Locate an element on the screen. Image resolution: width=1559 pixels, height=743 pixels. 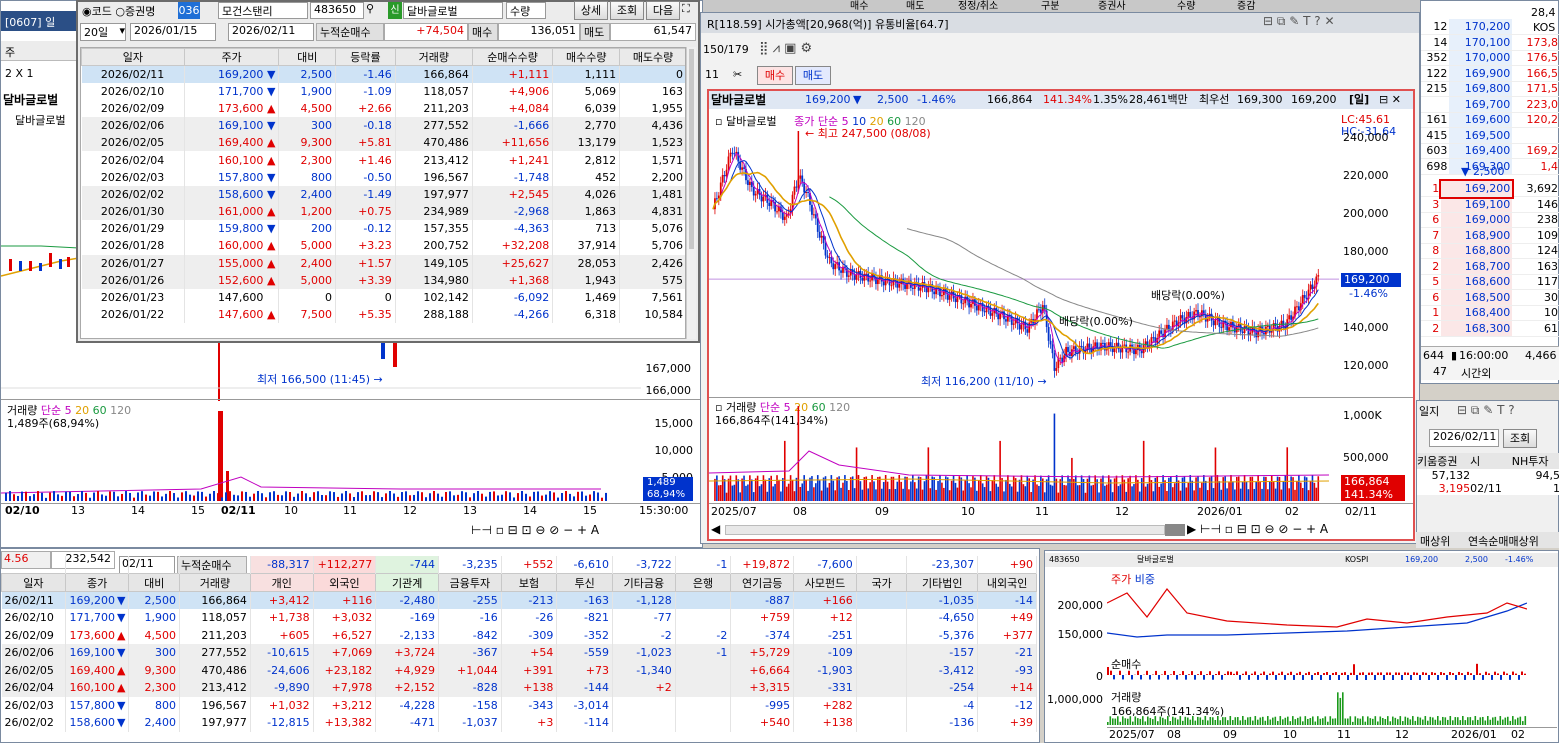
column-header: 매도수량 is located at coordinates (652, 57).